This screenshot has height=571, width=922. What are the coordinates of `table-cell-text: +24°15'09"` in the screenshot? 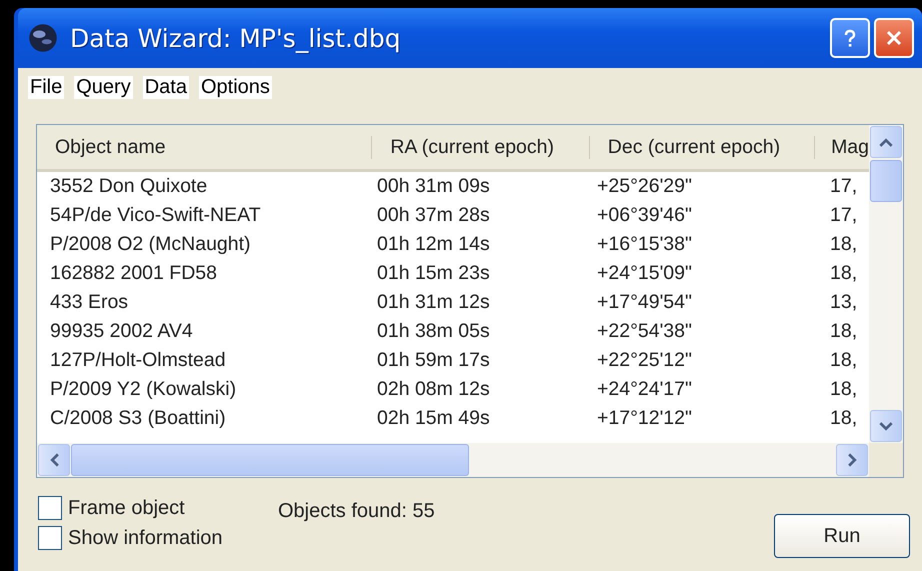 It's located at (645, 273).